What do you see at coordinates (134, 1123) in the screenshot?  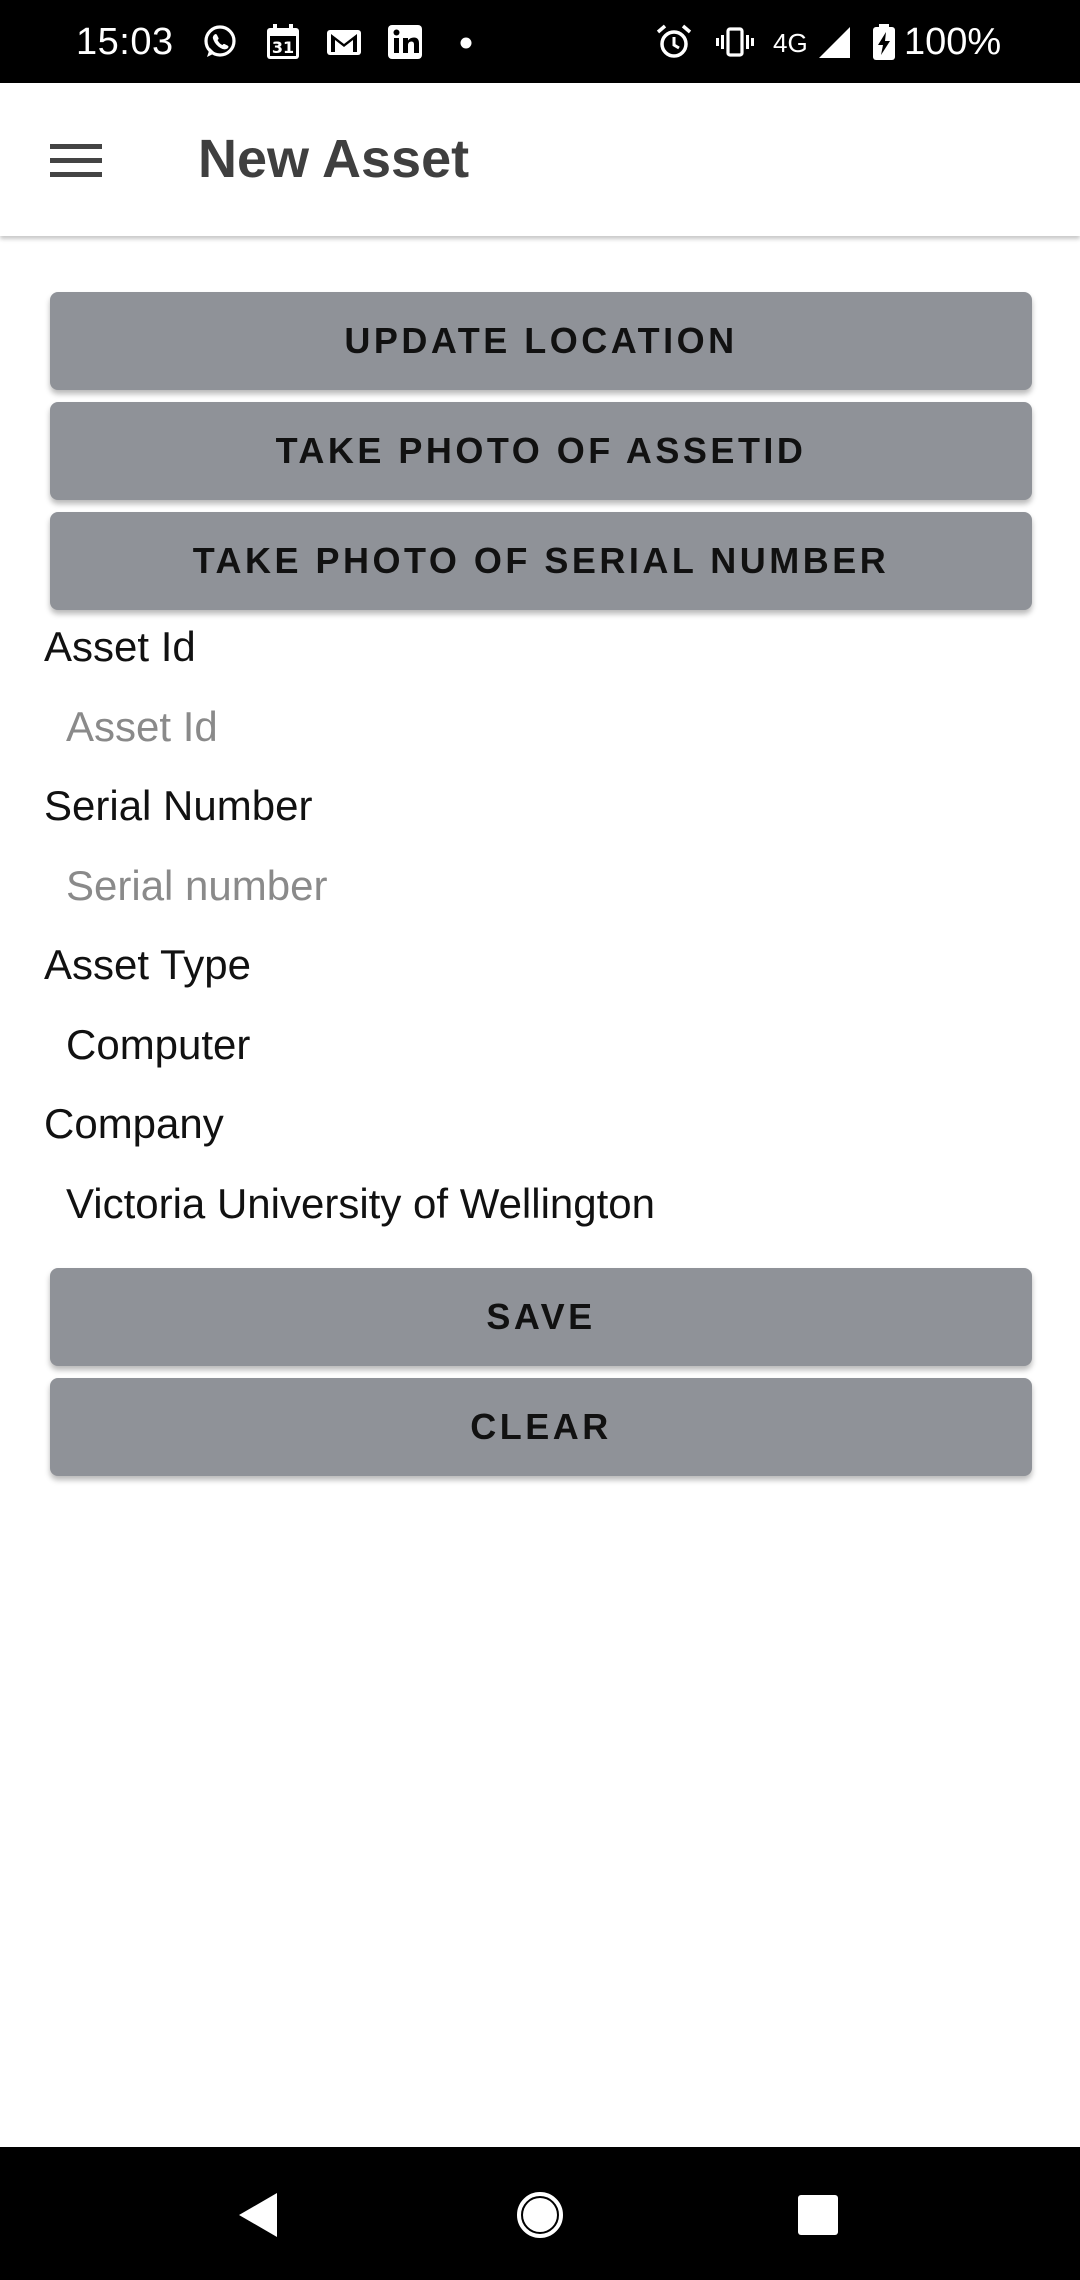 I see `company-label: Company` at bounding box center [134, 1123].